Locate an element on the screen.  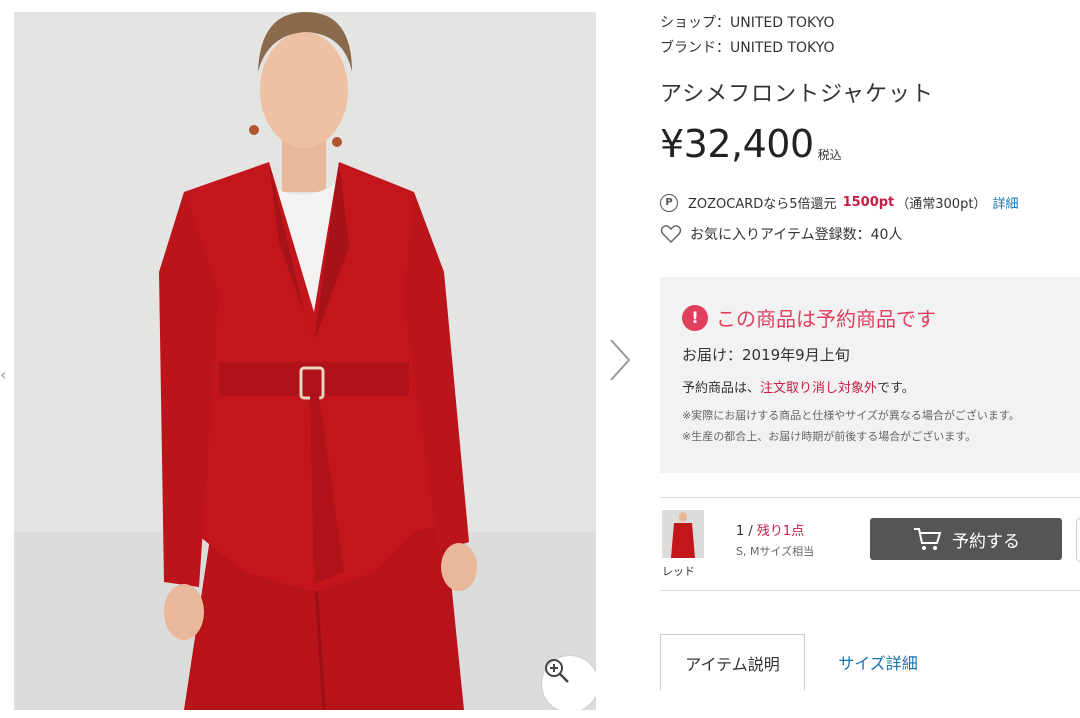
shop-line: ショップ：UNITED TOKYO is located at coordinates (747, 22).